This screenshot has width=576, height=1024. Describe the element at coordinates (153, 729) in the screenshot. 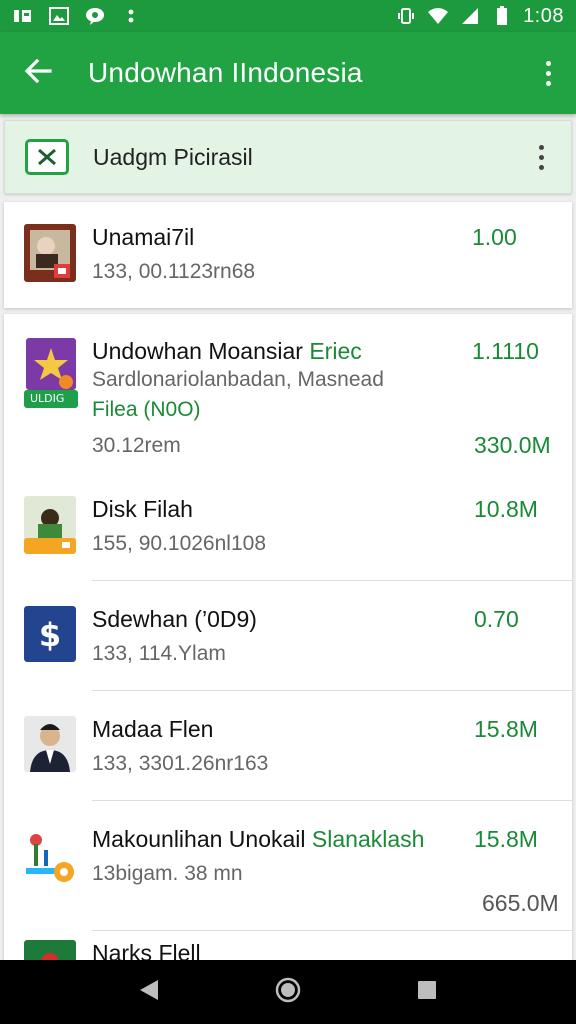

I see `item-name: Madaa Flen` at that location.